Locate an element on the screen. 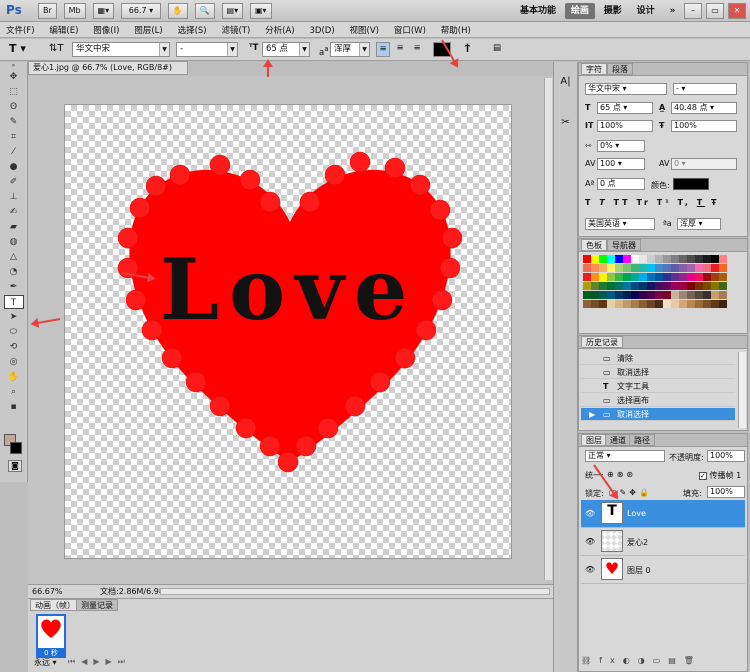 Image resolution: width=750 pixels, height=672 pixels. arrange-documents-icon: ▤▾ is located at coordinates (232, 11).